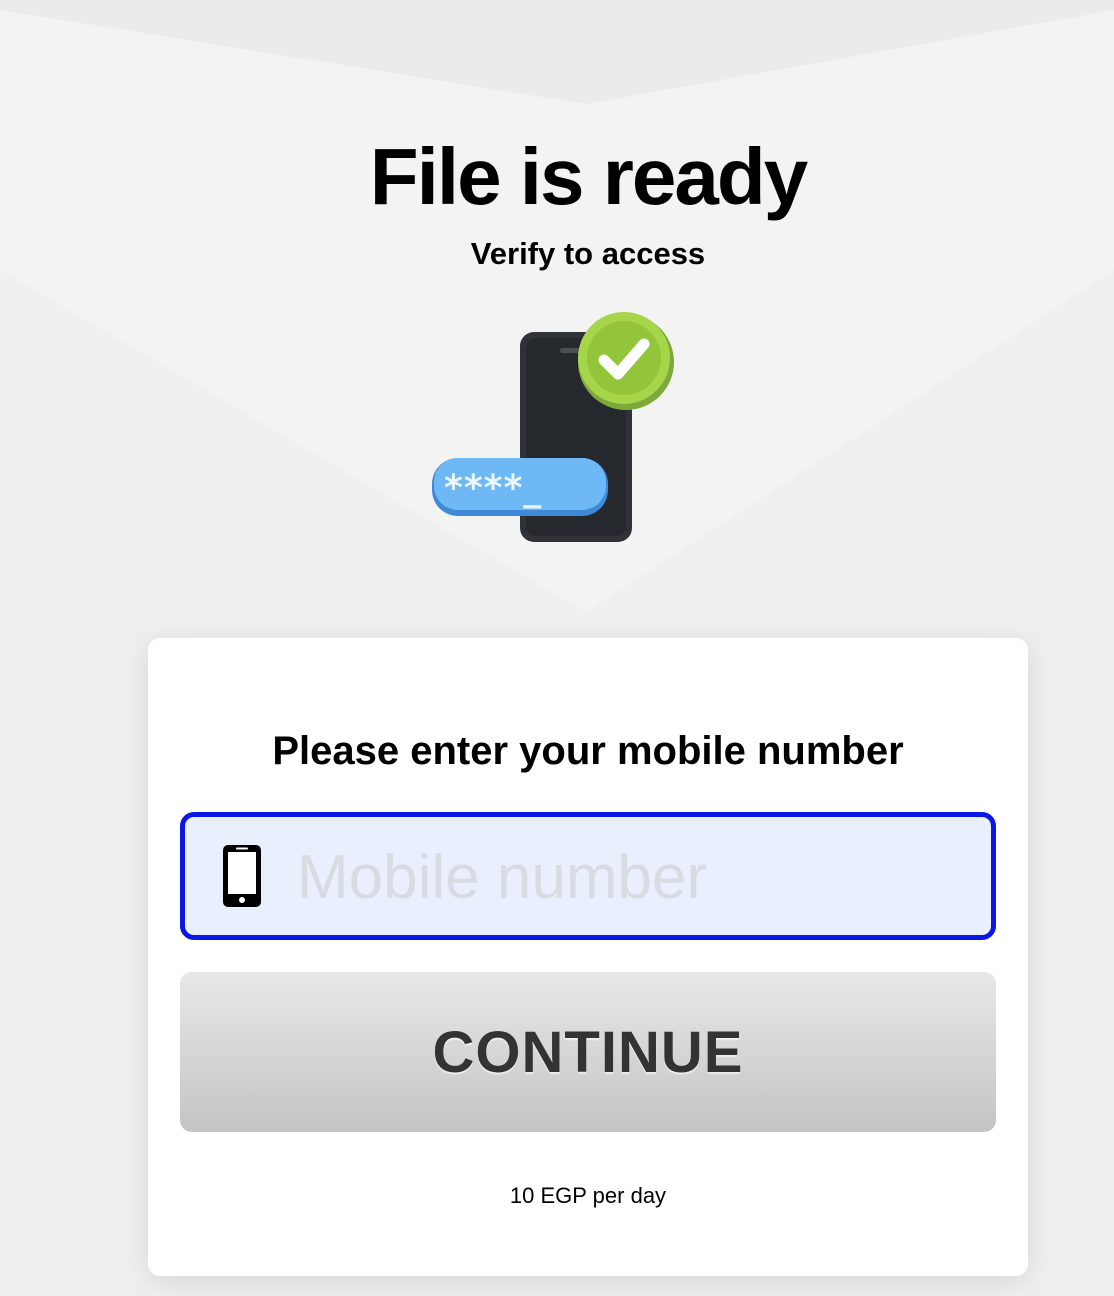 This screenshot has width=1114, height=1296. I want to click on page-title: File is ready, so click(588, 176).